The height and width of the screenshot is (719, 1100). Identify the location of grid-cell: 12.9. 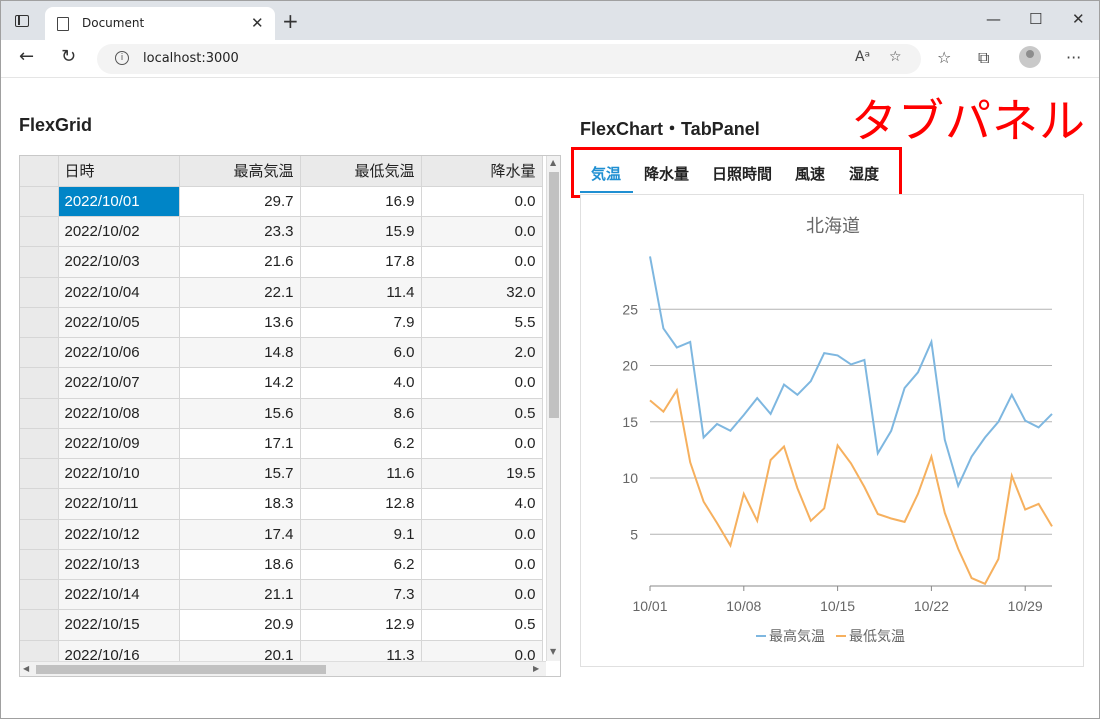
(361, 625).